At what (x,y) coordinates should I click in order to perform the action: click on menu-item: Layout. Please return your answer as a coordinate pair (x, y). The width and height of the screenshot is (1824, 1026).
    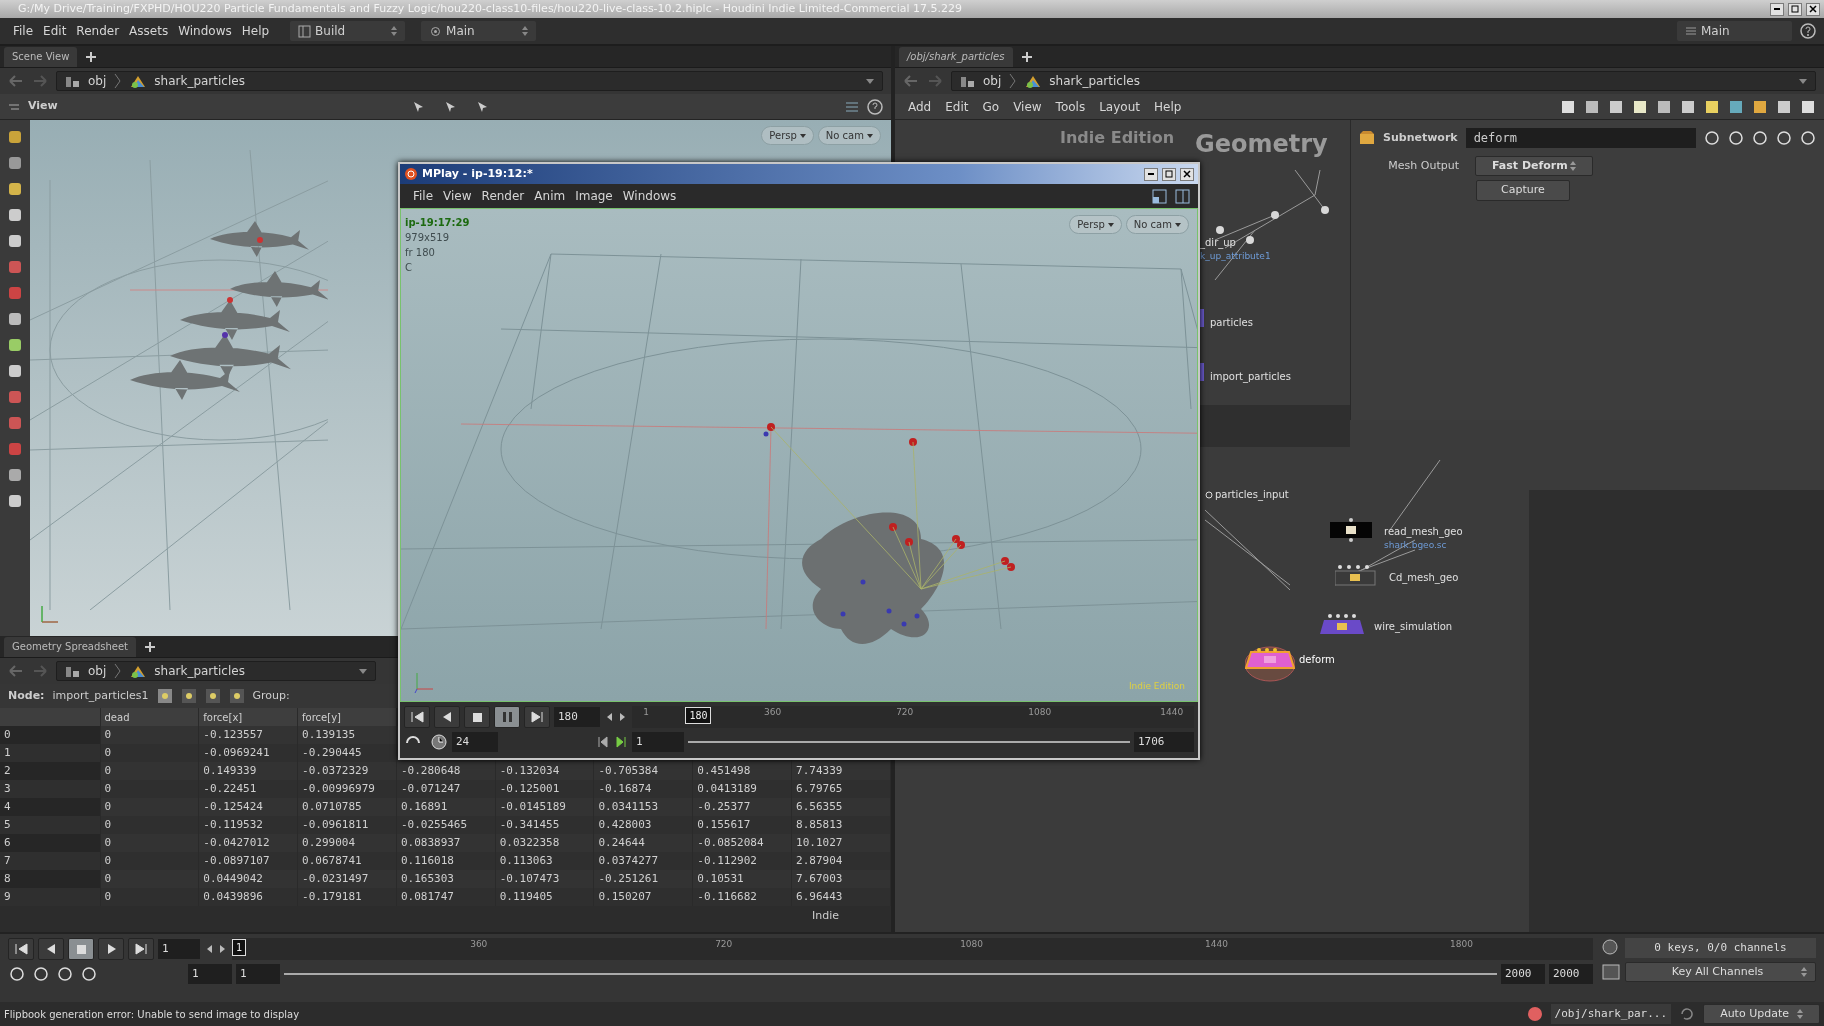
    Looking at the image, I should click on (1119, 106).